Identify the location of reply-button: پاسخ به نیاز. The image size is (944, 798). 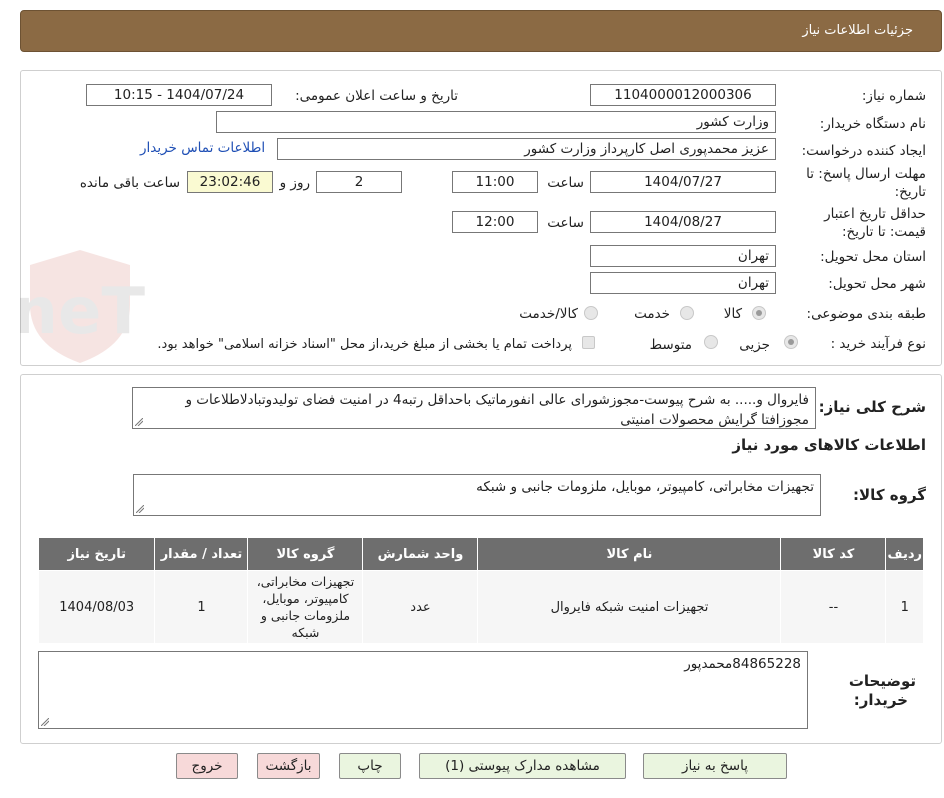
(715, 766).